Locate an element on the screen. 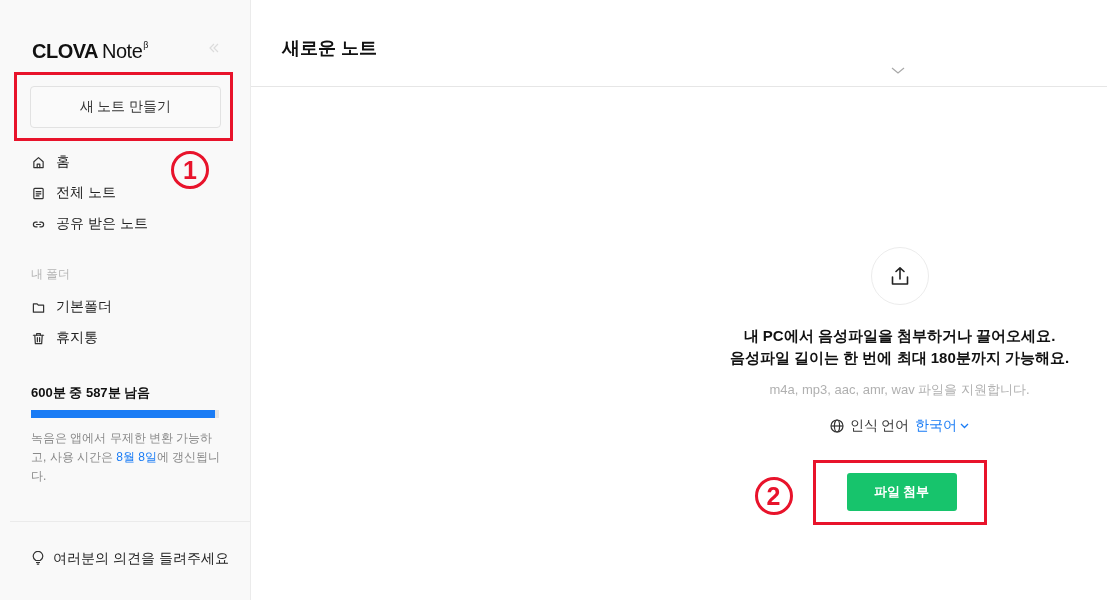  feedback-link: 여러분의 의견을 들려주세요 is located at coordinates (130, 558).